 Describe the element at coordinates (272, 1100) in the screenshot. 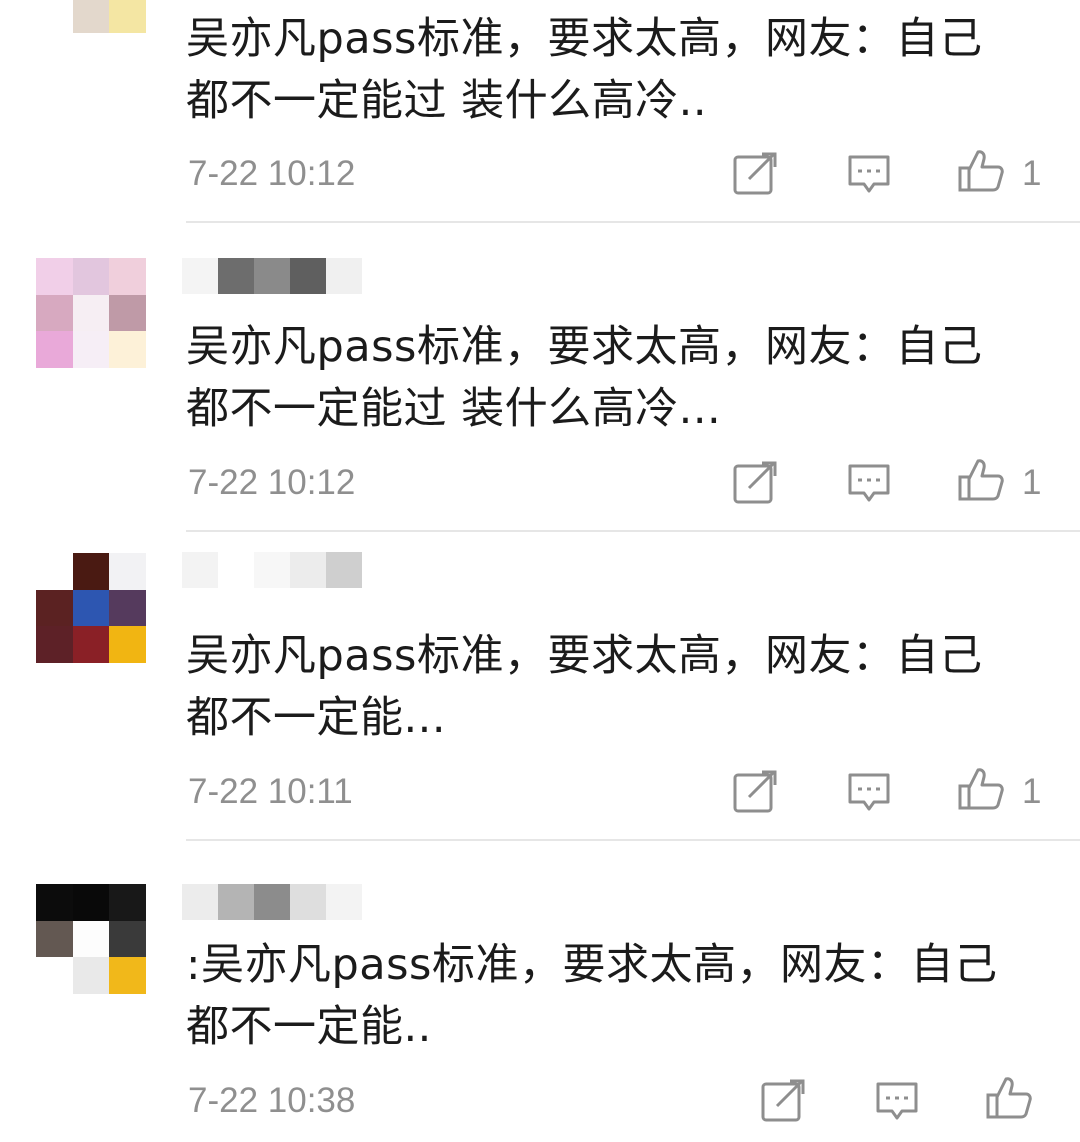

I see `comment-time: 7-22 10:38` at that location.